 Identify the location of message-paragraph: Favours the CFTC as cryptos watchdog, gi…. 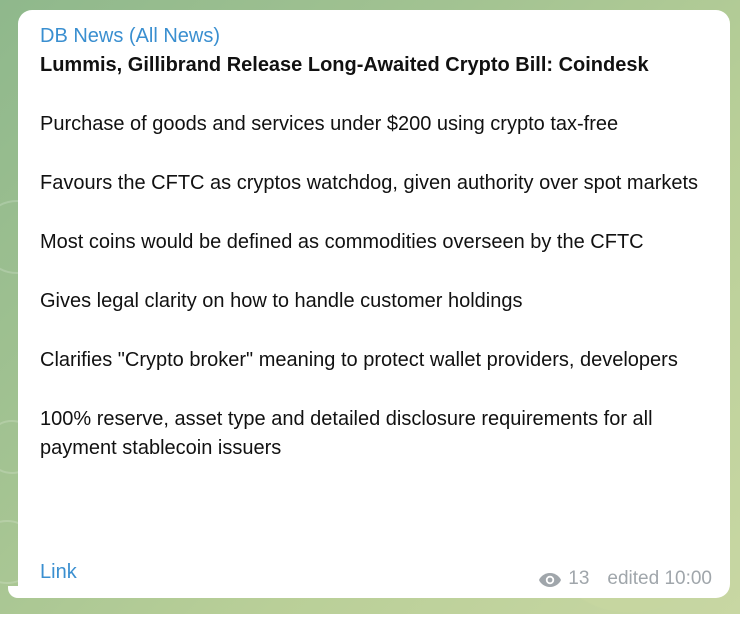
(369, 183).